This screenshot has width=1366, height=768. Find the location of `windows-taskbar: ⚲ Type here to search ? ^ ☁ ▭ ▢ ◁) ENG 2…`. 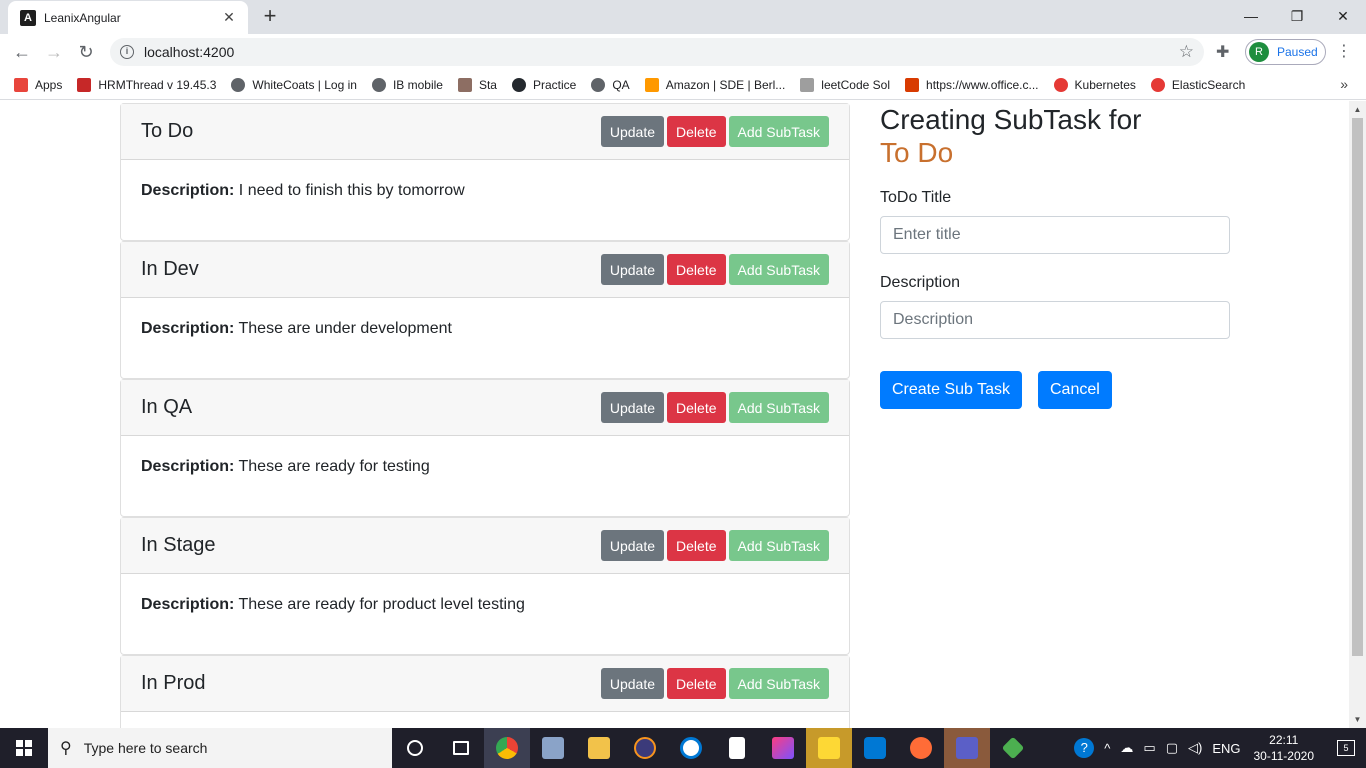

windows-taskbar: ⚲ Type here to search ? ^ ☁ ▭ ▢ ◁) ENG 2… is located at coordinates (683, 748).